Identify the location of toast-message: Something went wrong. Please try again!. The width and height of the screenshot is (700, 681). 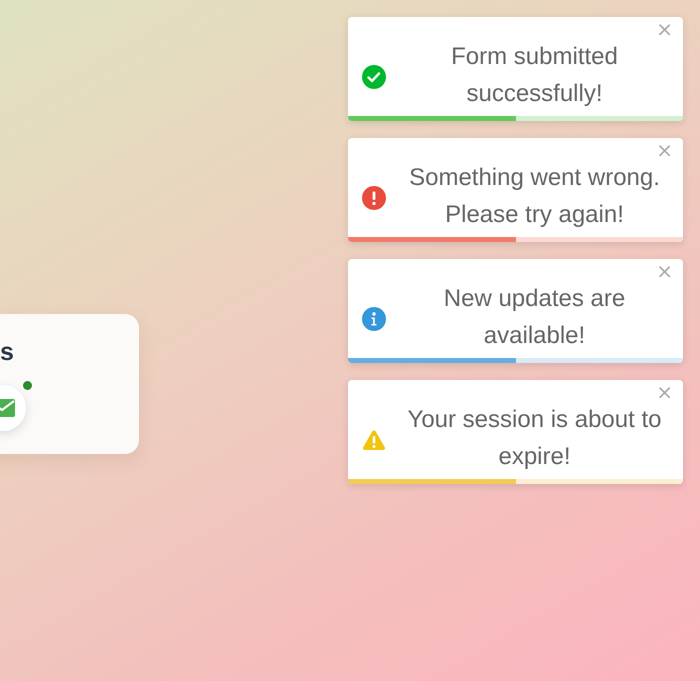
(534, 196).